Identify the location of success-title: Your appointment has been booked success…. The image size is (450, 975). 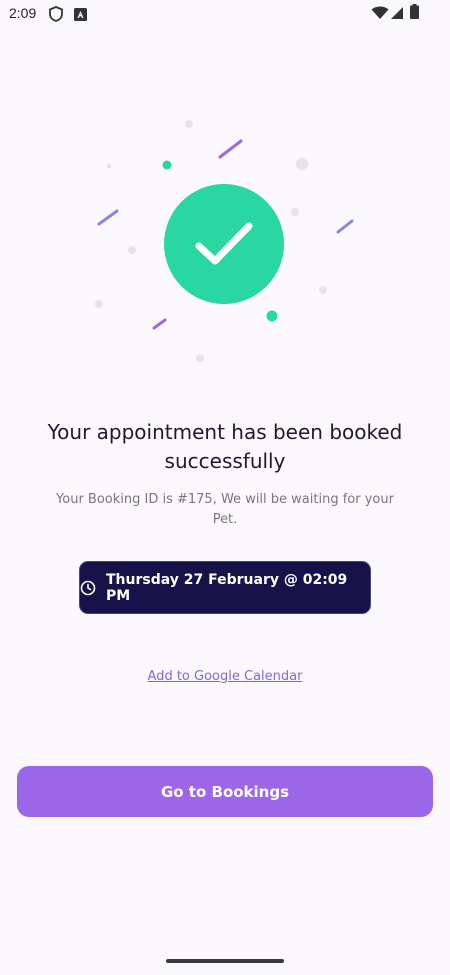
(225, 446).